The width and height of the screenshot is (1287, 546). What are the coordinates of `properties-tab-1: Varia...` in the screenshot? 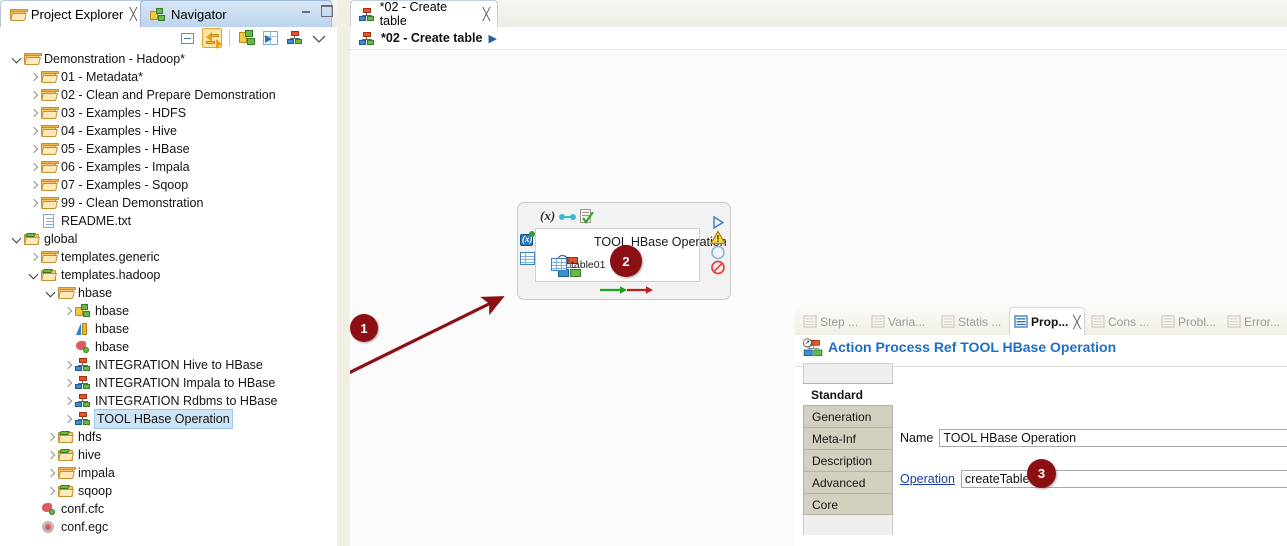 It's located at (901, 321).